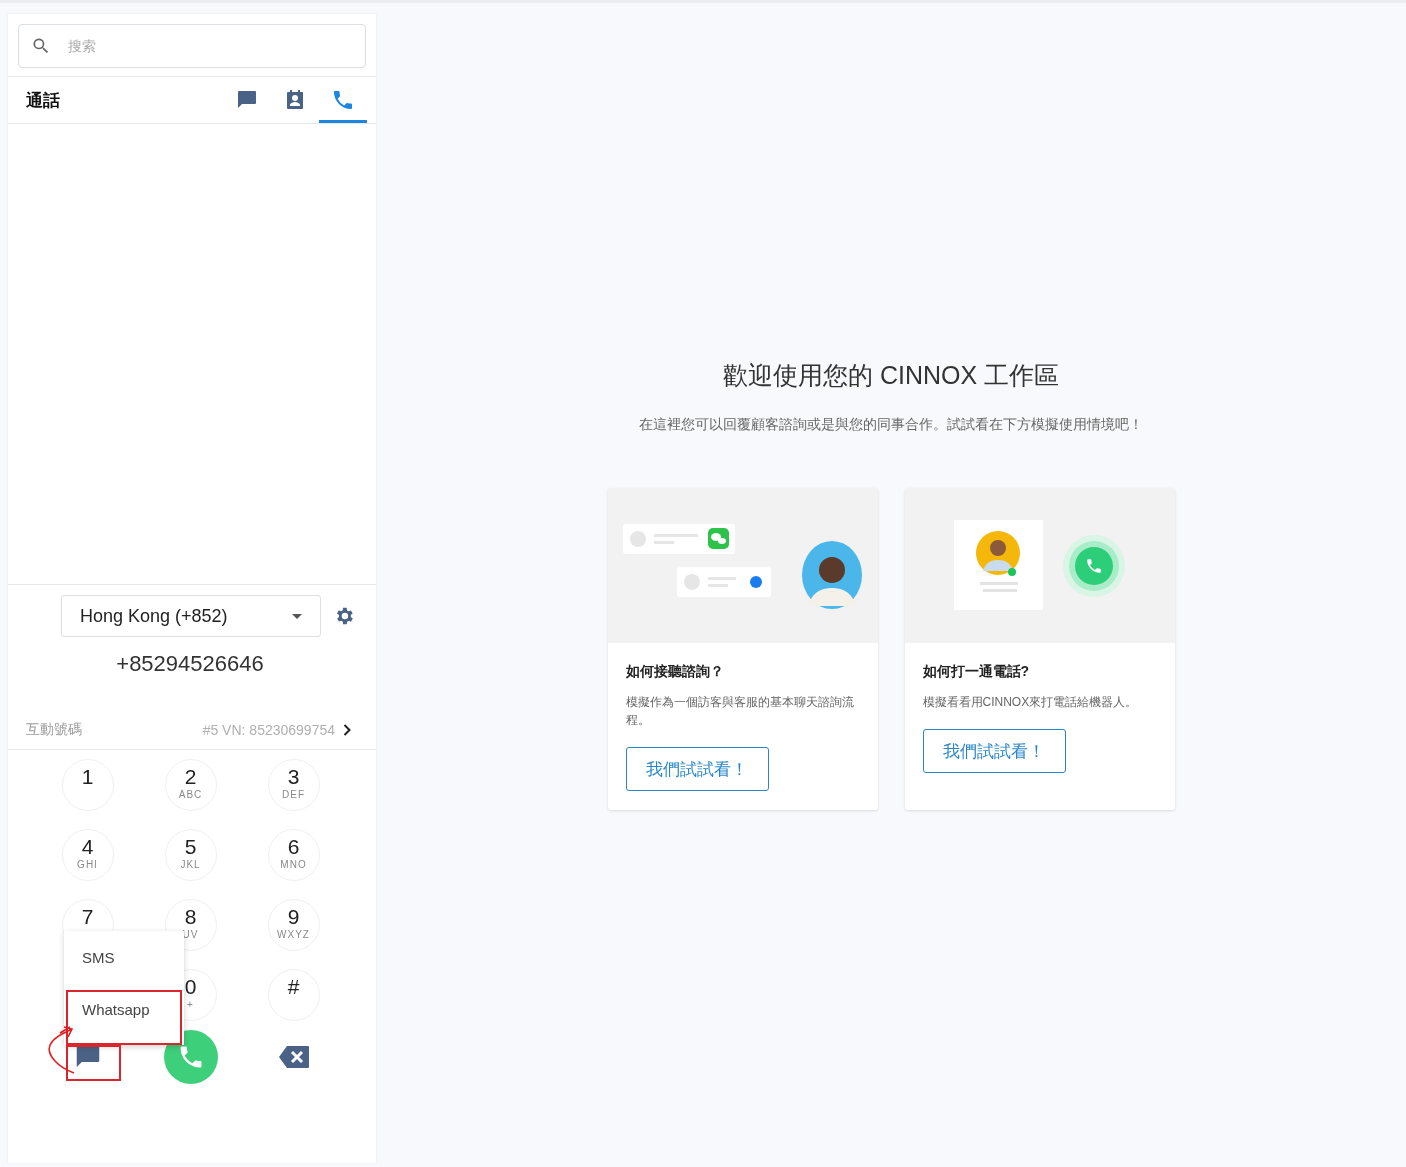  I want to click on search-icon, so click(41, 46).